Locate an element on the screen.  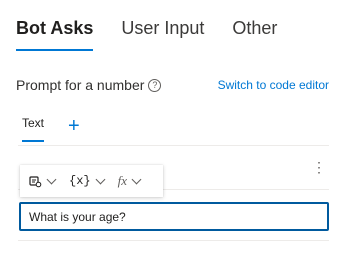
tab-user-input: User Input is located at coordinates (162, 32).